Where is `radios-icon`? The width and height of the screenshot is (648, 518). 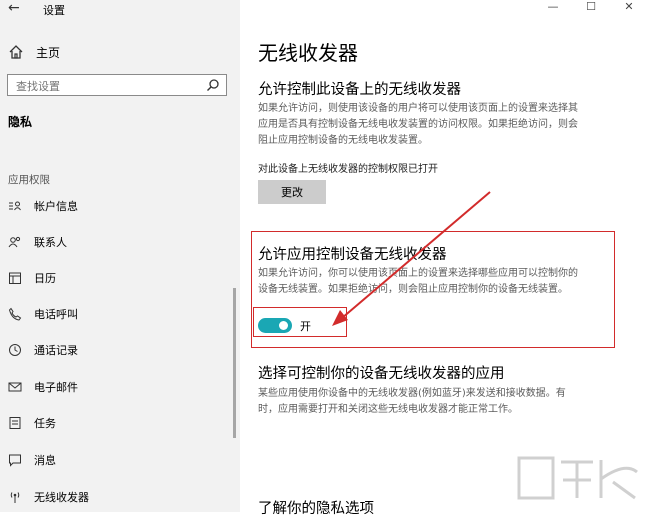
radios-icon is located at coordinates (15, 497).